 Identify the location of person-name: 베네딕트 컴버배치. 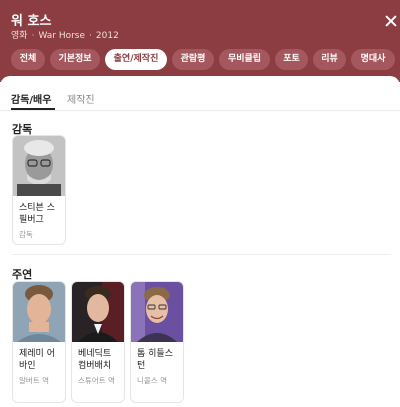
(95, 360).